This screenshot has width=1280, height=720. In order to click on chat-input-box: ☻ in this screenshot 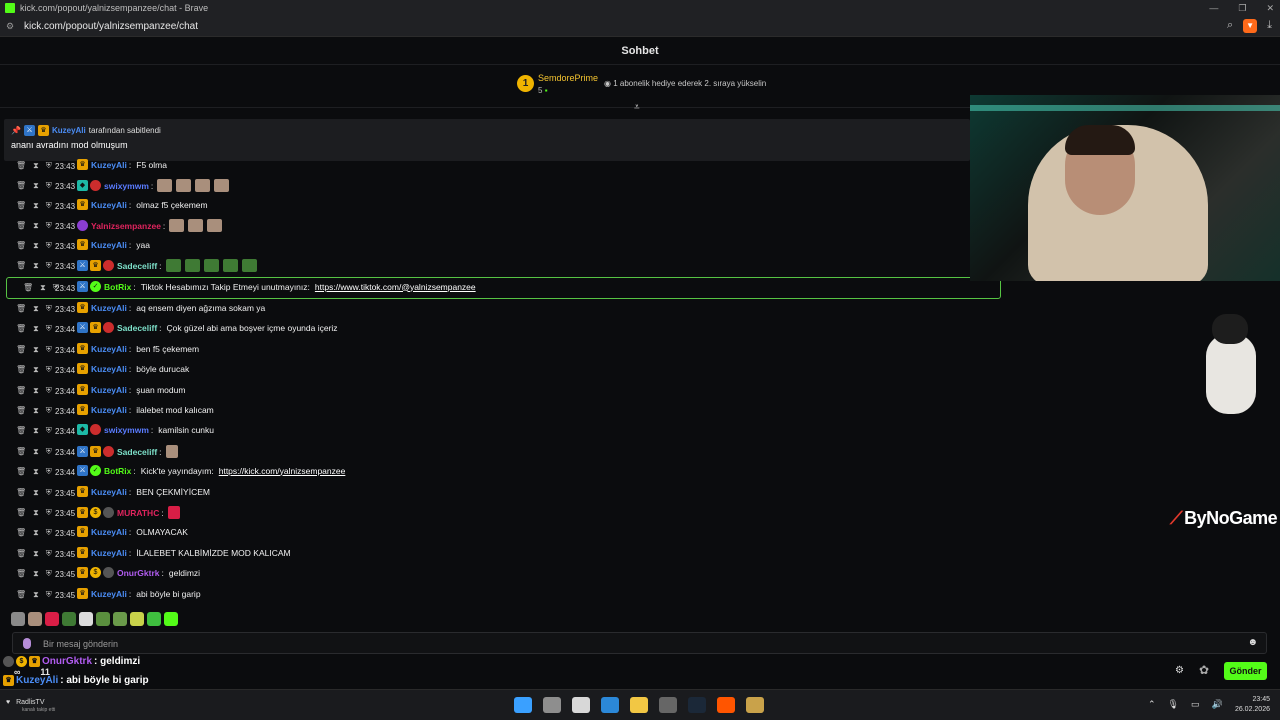, I will do `click(639, 643)`.